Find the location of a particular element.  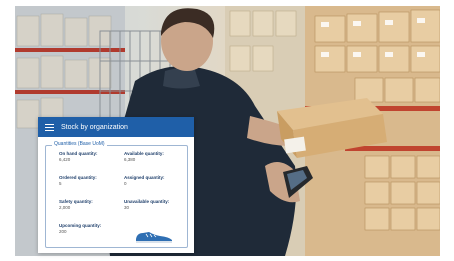

field-value: 6,420 is located at coordinates (65, 159).